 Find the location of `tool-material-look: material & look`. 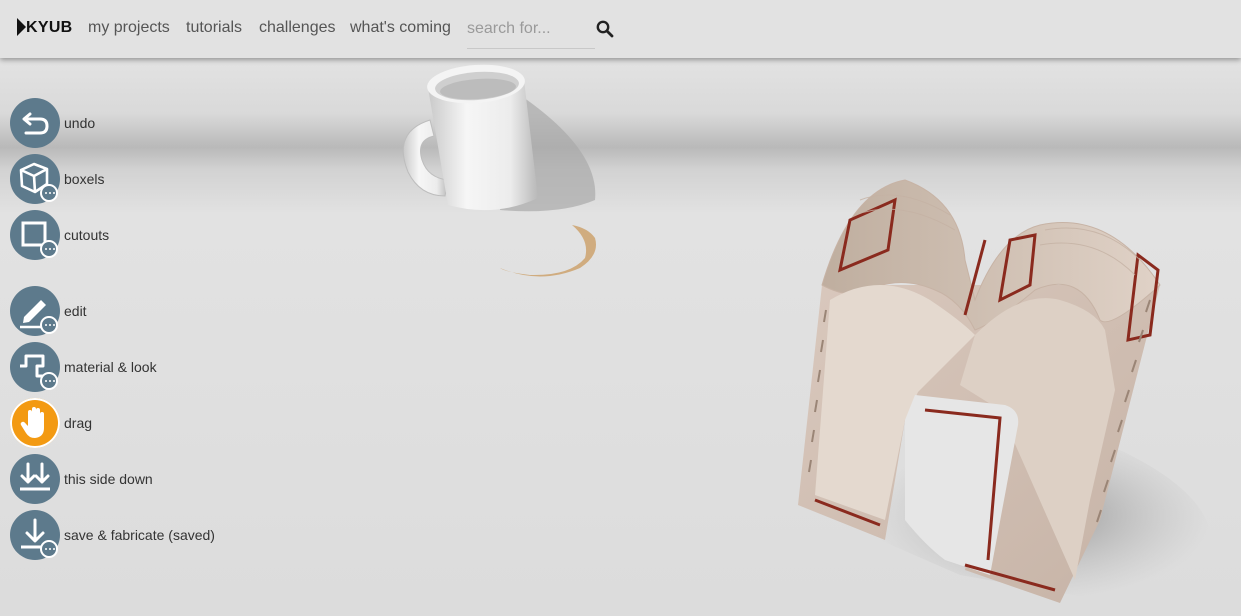

tool-material-look: material & look is located at coordinates (83, 367).